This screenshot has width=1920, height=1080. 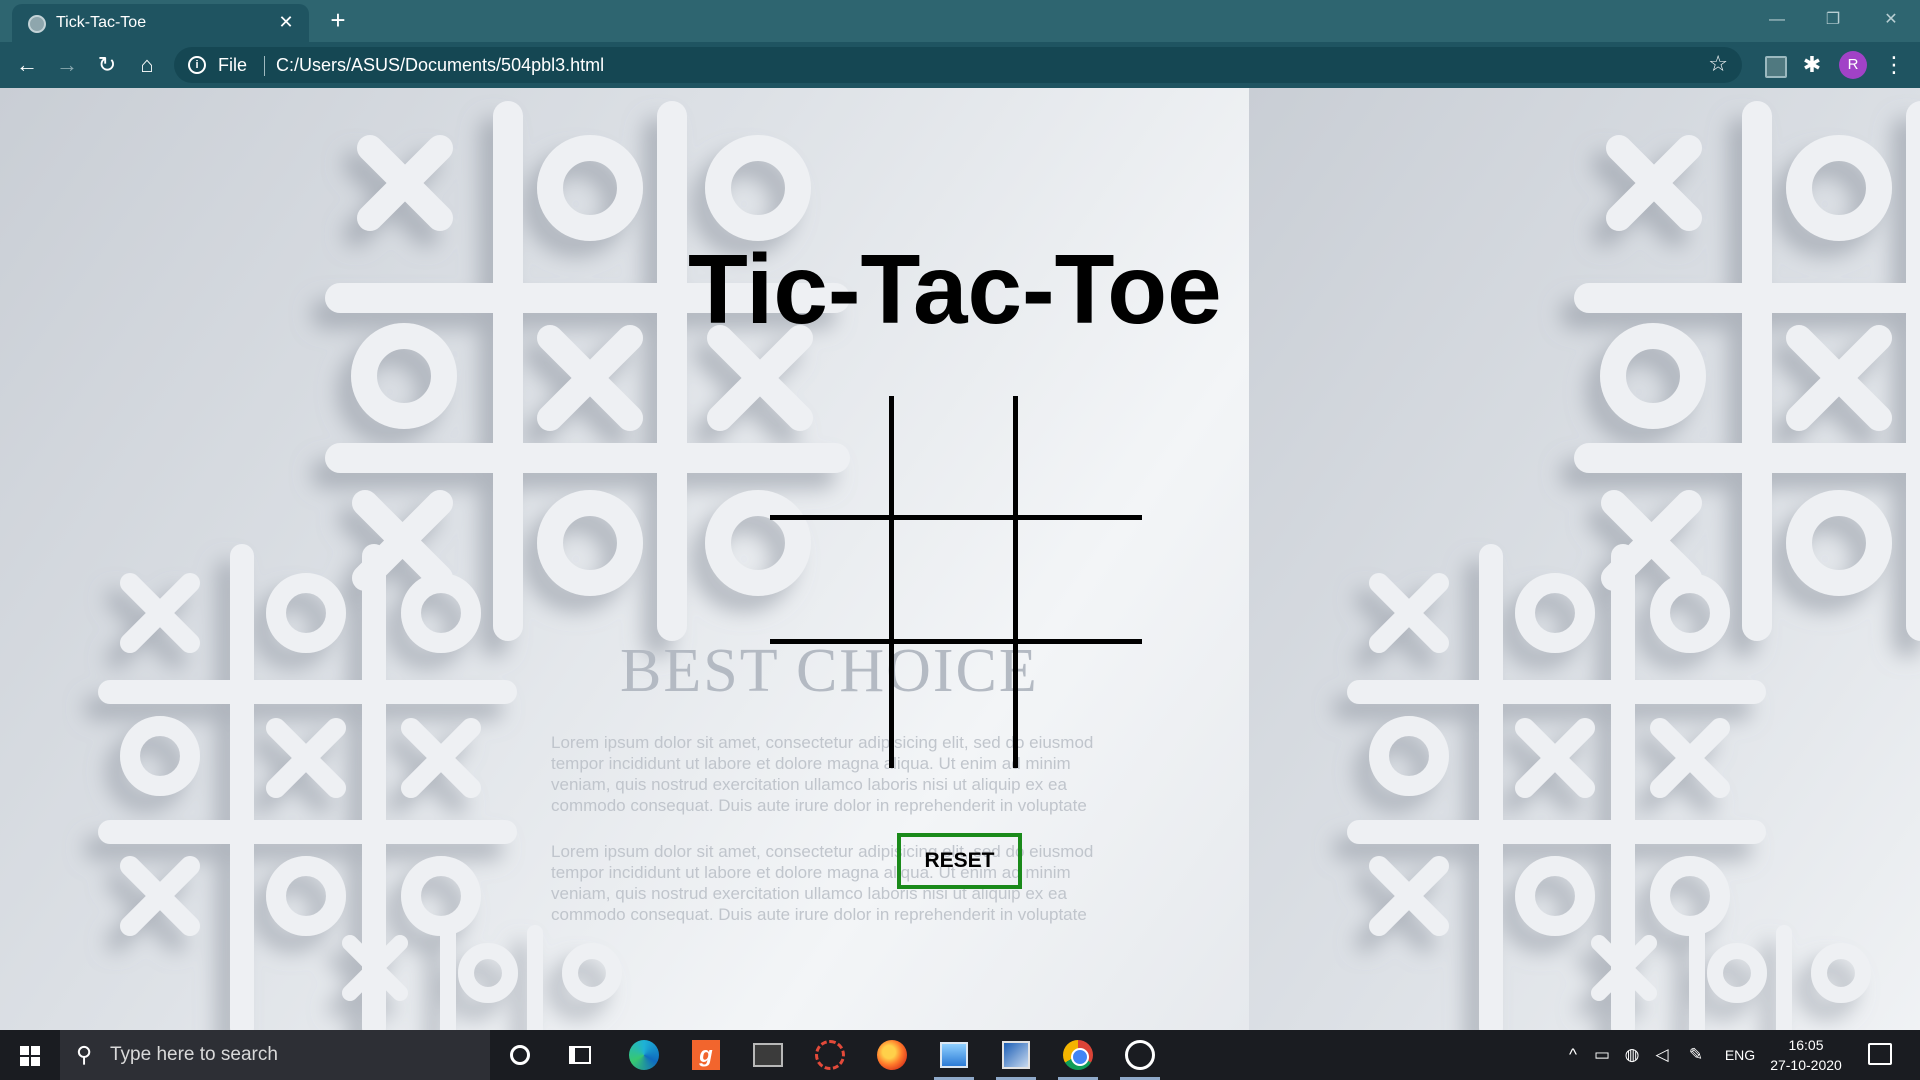 What do you see at coordinates (1880, 1054) in the screenshot?
I see `notification-icon` at bounding box center [1880, 1054].